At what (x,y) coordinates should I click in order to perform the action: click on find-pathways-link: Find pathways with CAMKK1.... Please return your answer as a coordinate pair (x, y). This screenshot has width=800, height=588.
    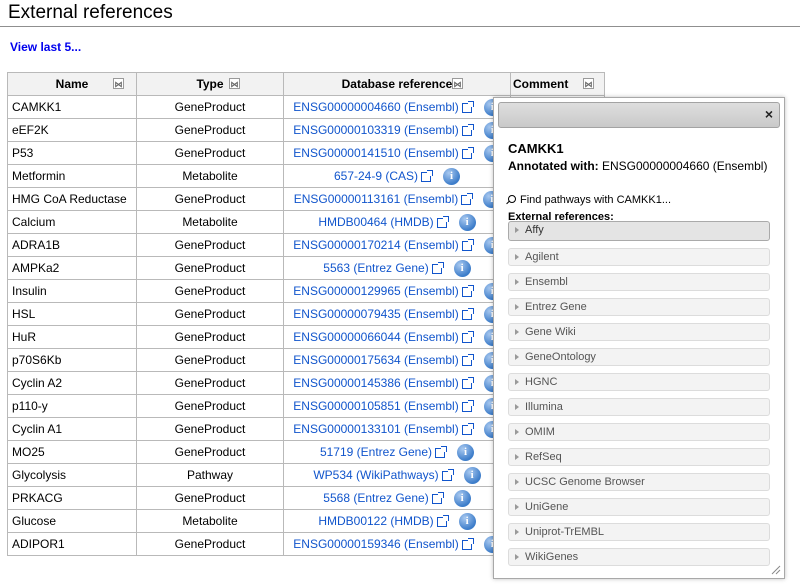
    Looking at the image, I should click on (589, 200).